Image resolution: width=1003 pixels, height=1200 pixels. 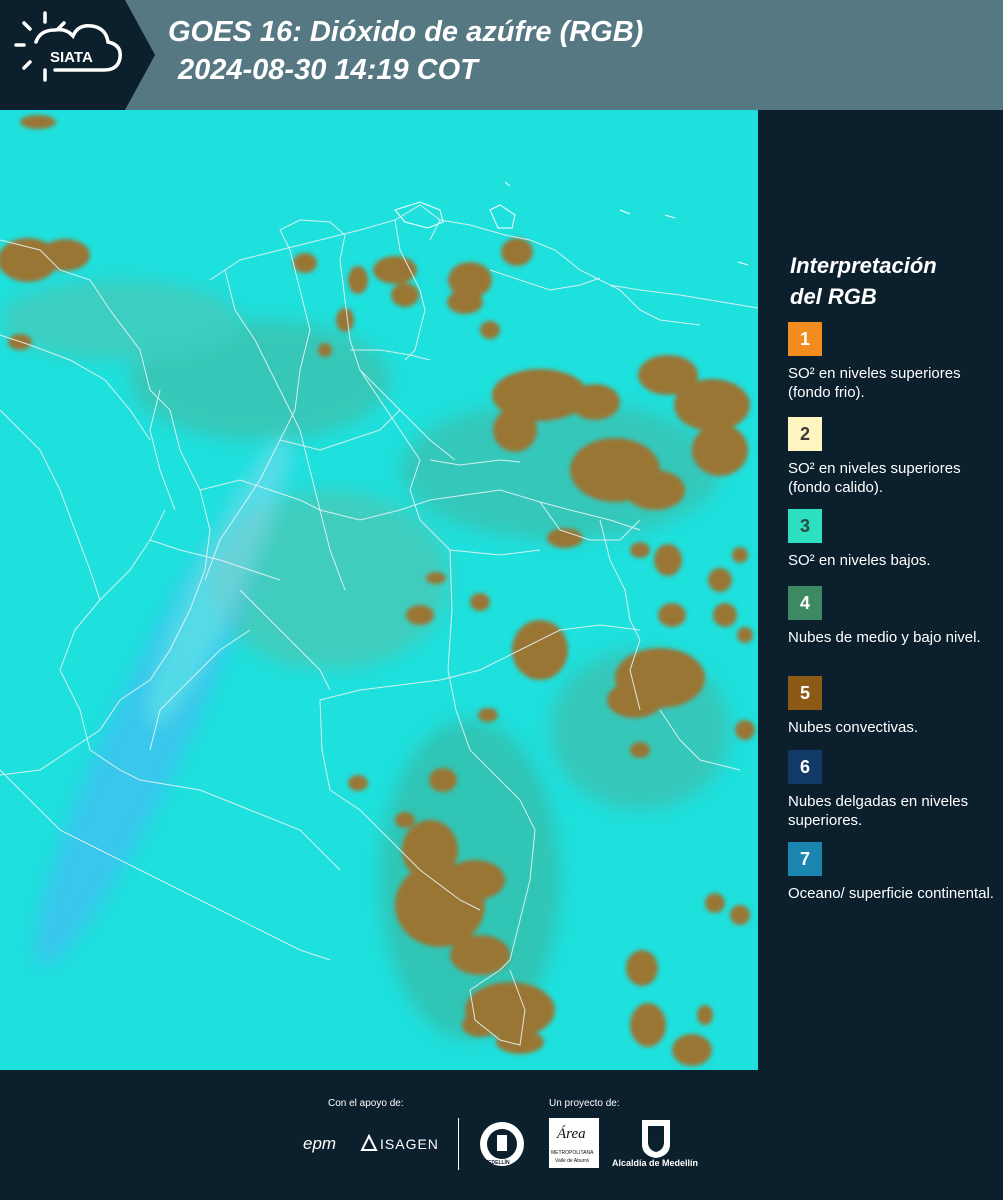 I want to click on legend-item-4: 4 Nubes de medio y bajo nivel., so click(x=893, y=616).